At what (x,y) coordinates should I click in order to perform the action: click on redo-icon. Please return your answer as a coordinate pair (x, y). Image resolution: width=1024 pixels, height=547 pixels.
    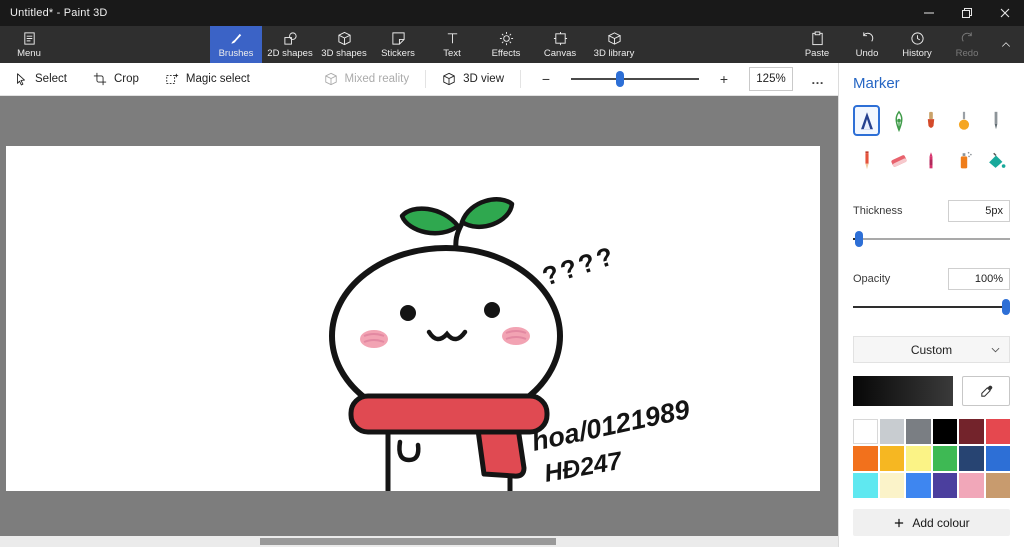
    Looking at the image, I should click on (966, 36).